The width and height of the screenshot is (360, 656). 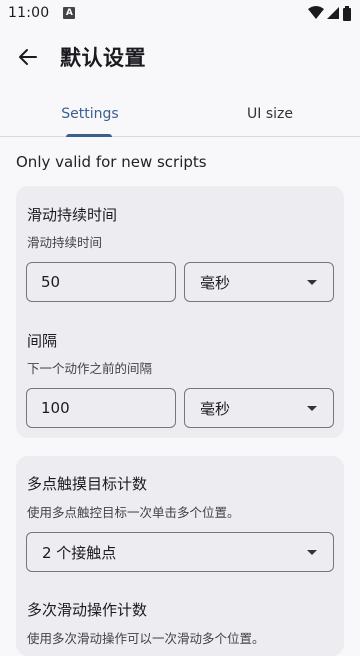 I want to click on interval-title: 间隔, so click(x=42, y=341).